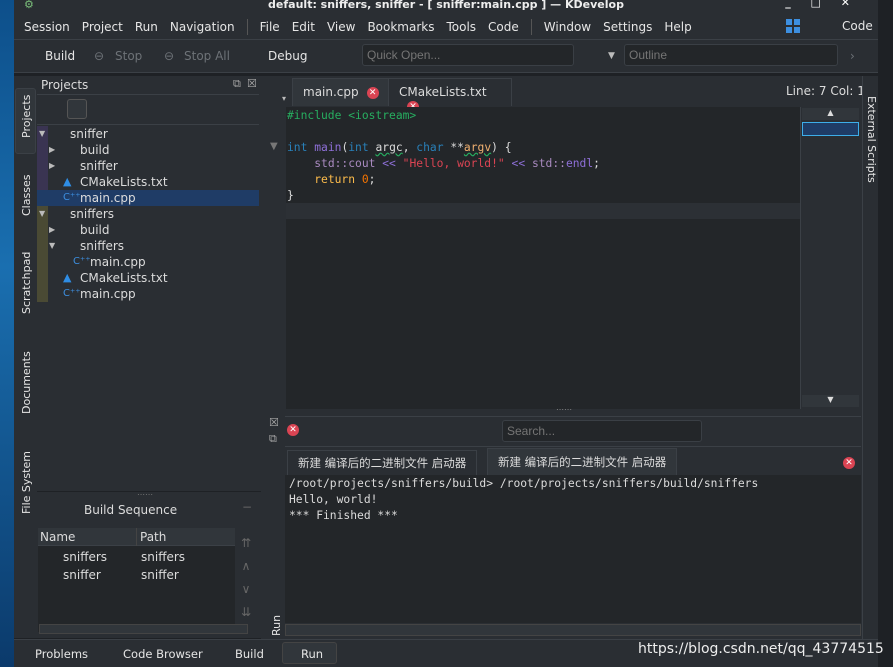 This screenshot has width=893, height=667. I want to click on menu-navigation: Navigation, so click(202, 27).